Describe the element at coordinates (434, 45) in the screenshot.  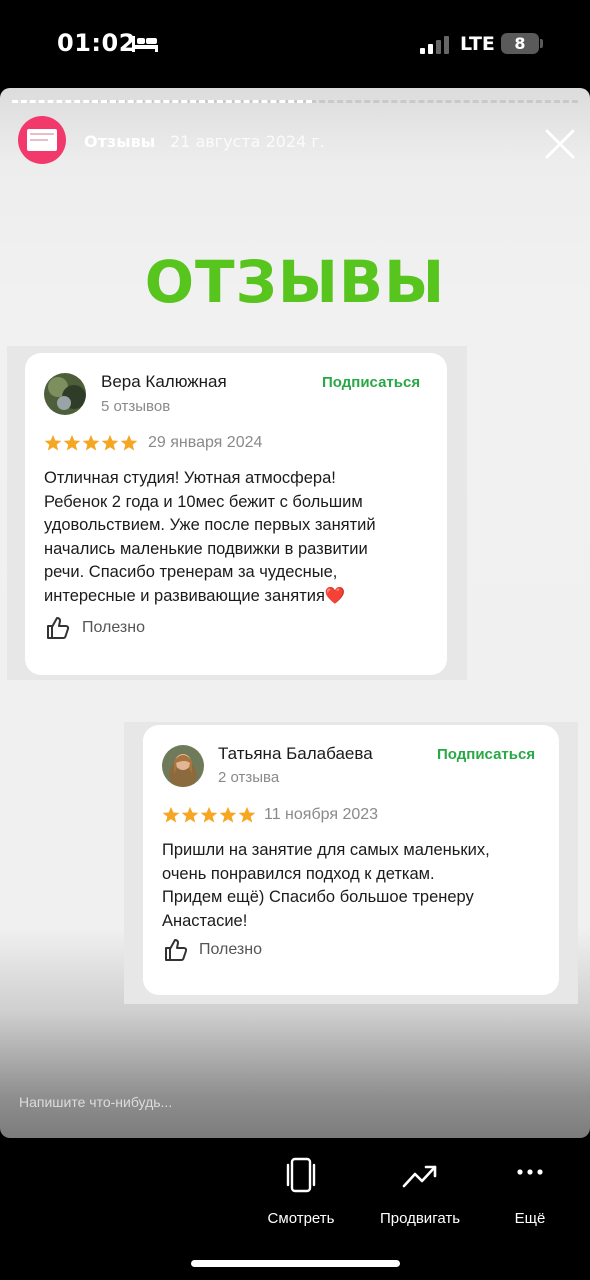
I see `signal-icon` at that location.